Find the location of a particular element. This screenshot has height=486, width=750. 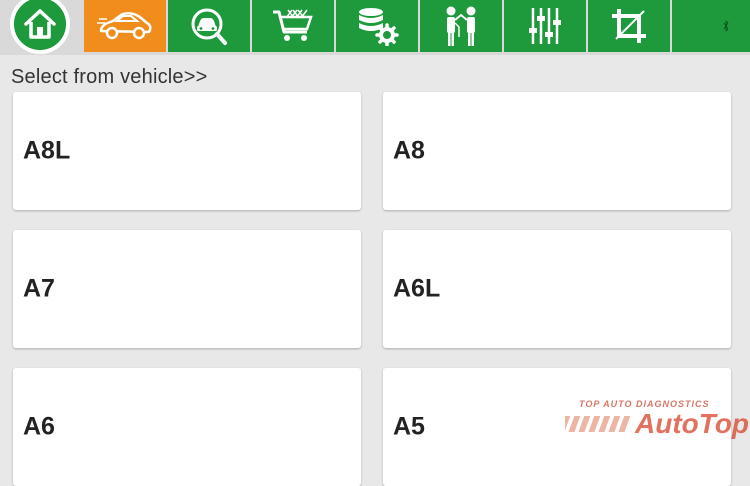

vehicle-card-label: A7 is located at coordinates (39, 288).